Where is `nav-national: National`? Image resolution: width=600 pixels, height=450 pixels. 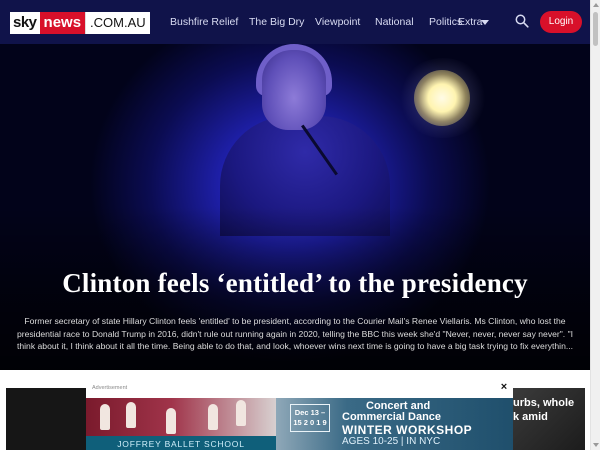 nav-national: National is located at coordinates (394, 22).